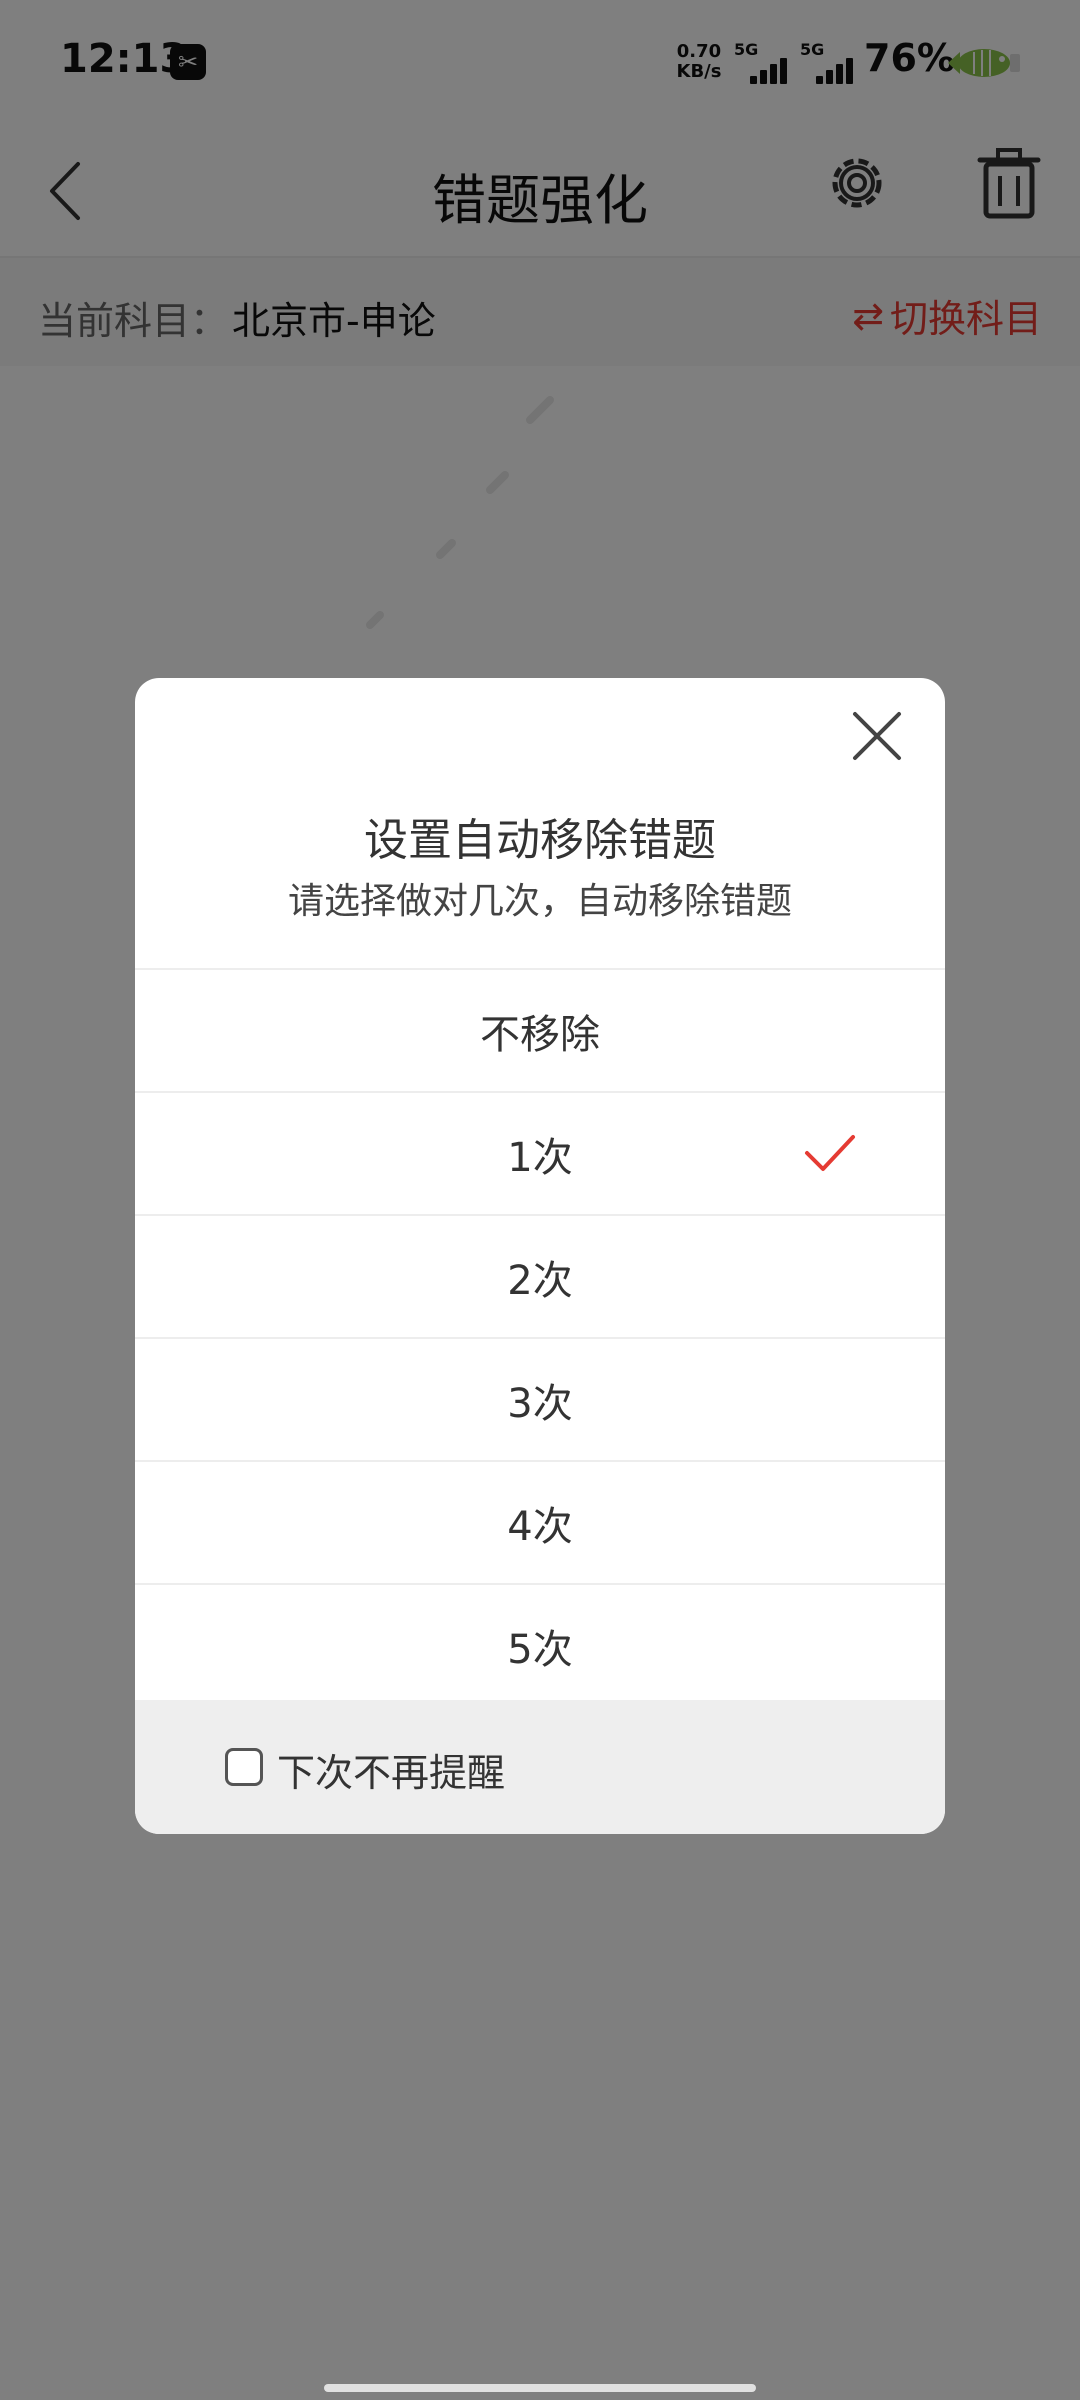 The height and width of the screenshot is (2400, 1080). What do you see at coordinates (244, 1767) in the screenshot?
I see `dont-remind-checkbox` at bounding box center [244, 1767].